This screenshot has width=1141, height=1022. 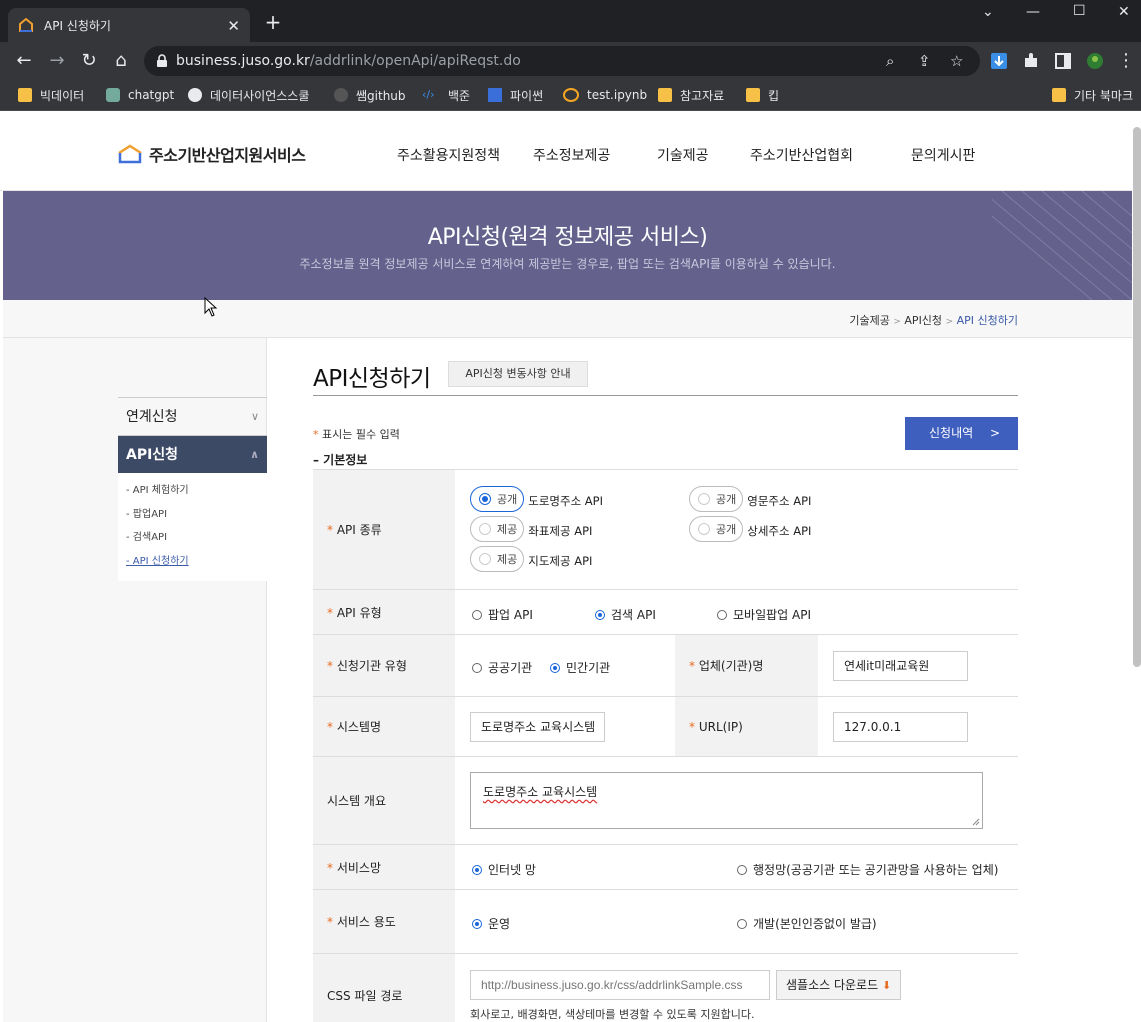 I want to click on field-label-api-kind: * API 종류, so click(x=384, y=529).